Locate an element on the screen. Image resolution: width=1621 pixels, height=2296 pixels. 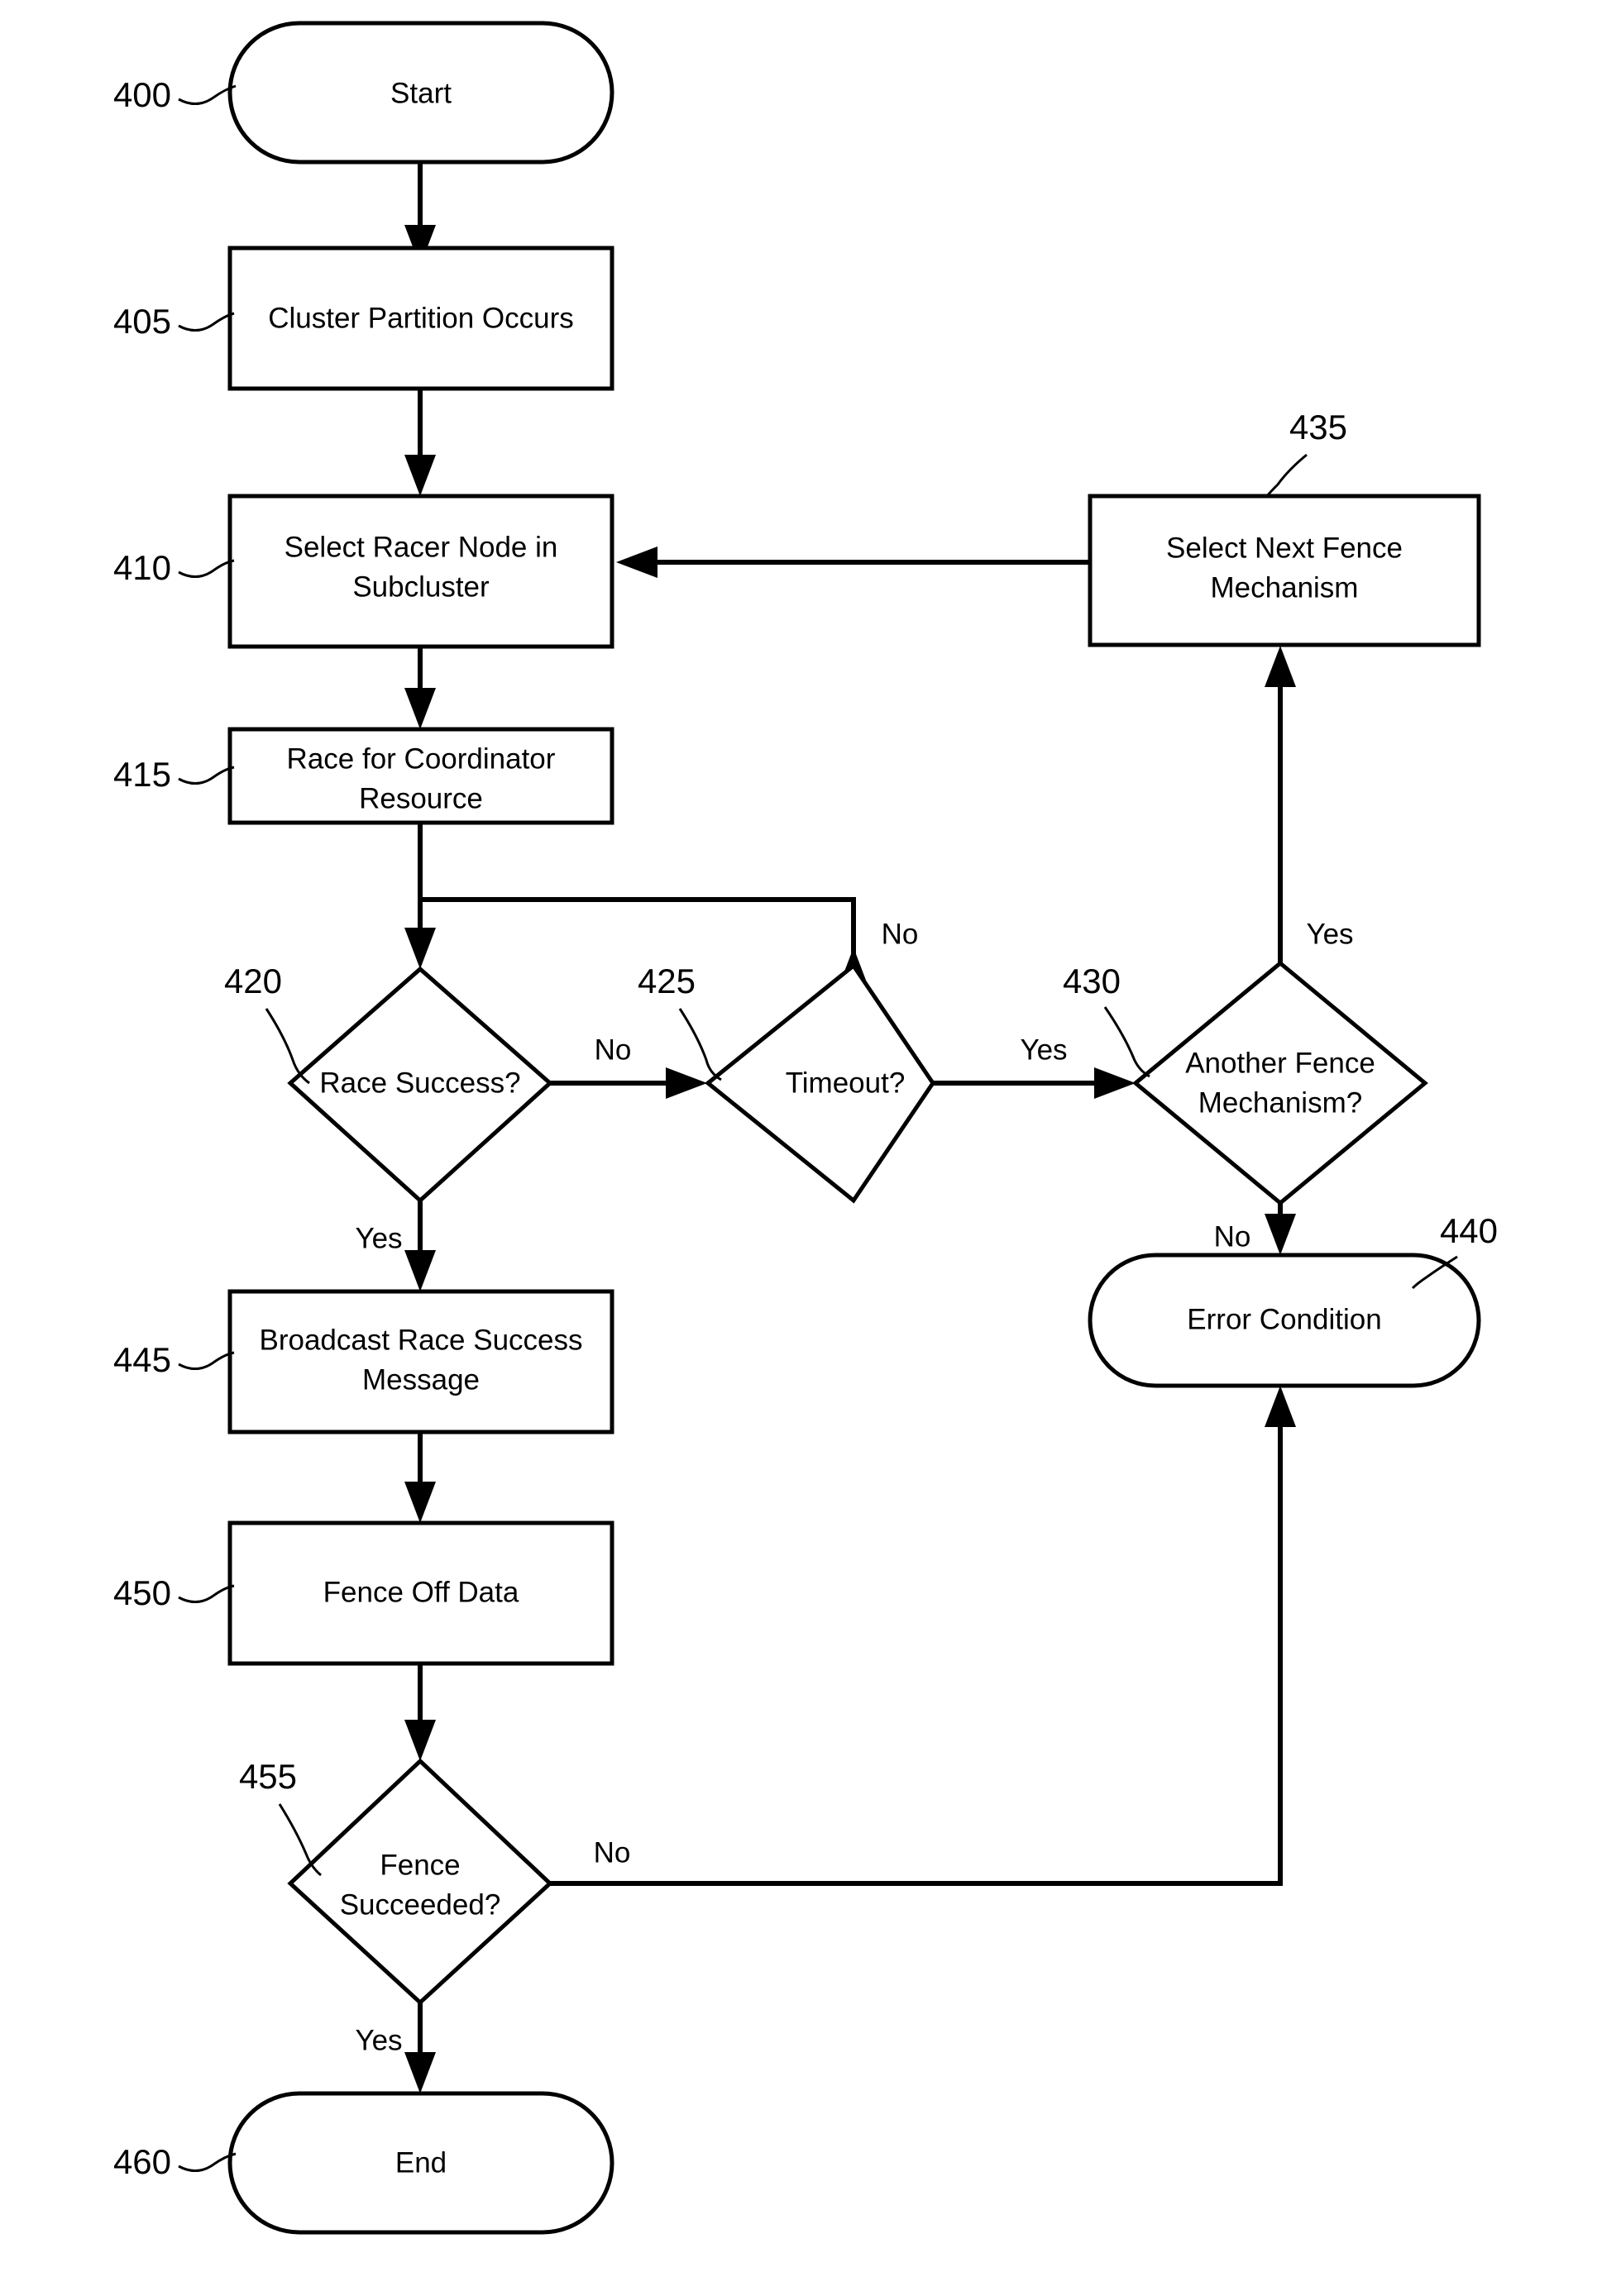
svg-text: 420 is located at coordinates (253, 981).